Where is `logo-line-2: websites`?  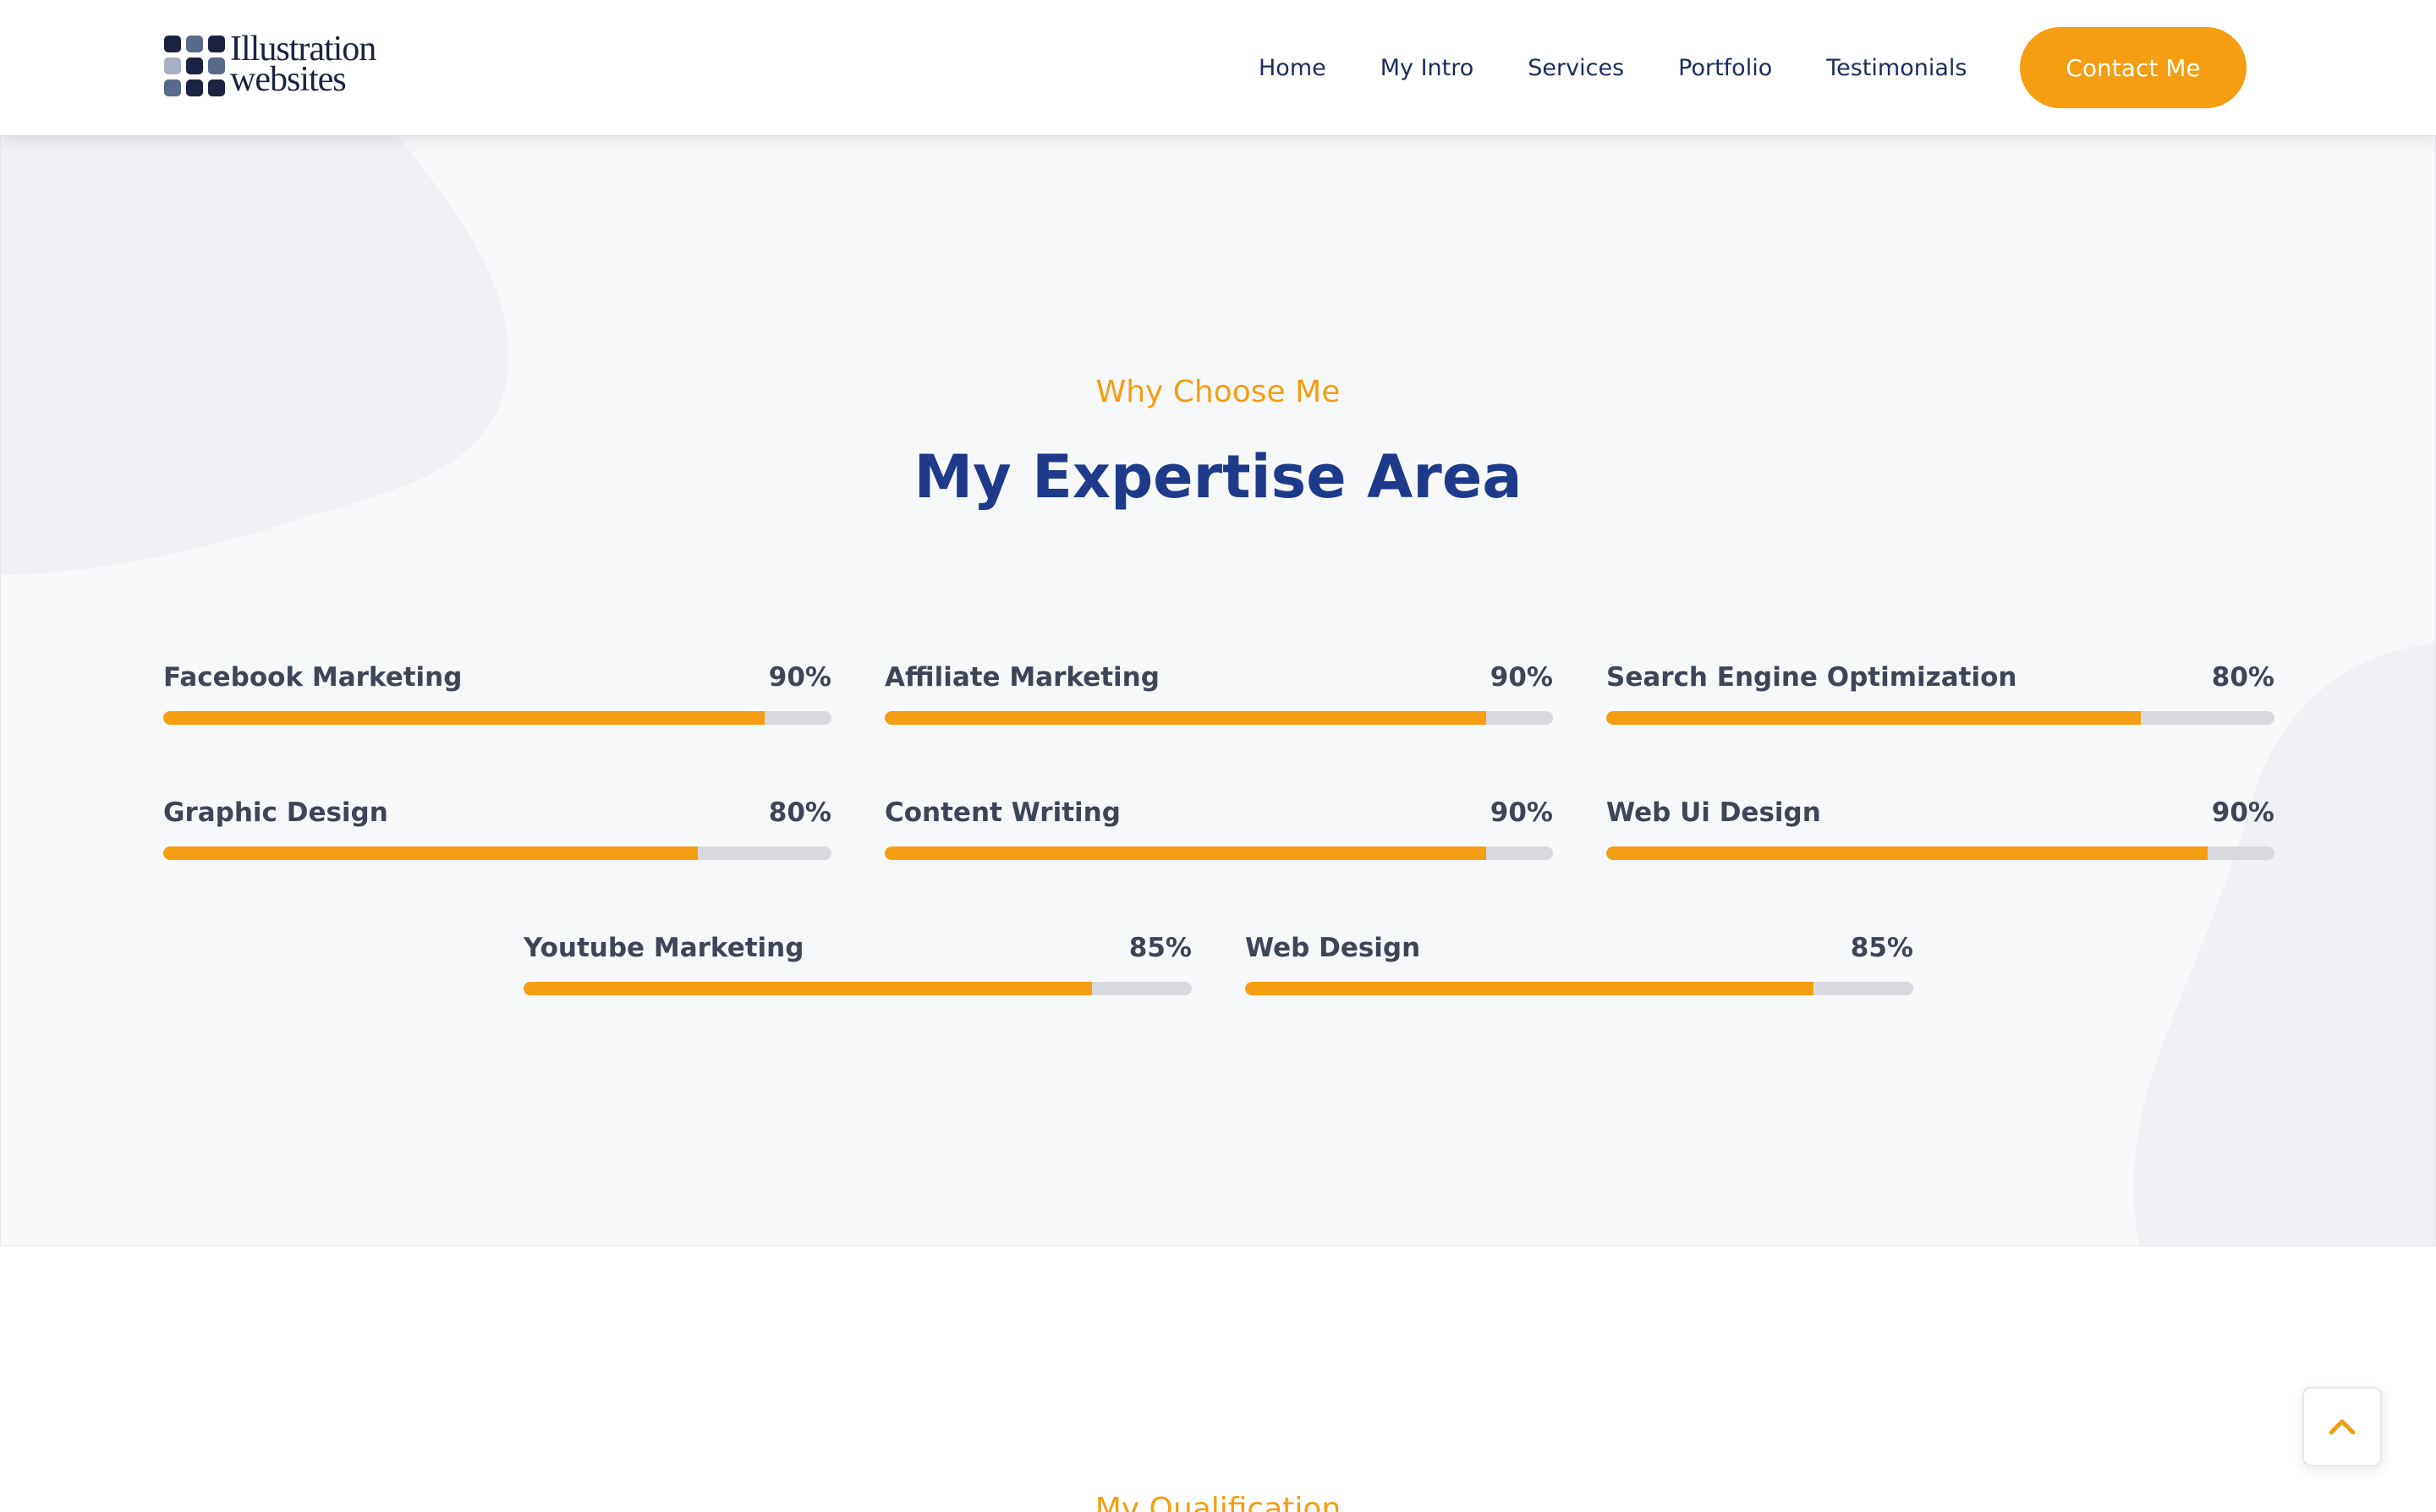
logo-line-2: websites is located at coordinates (289, 79).